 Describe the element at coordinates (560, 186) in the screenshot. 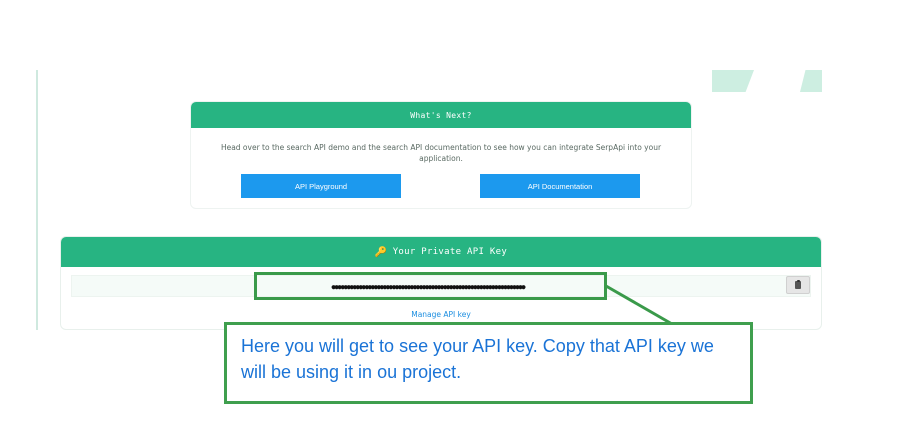

I see `api-documentation-button: API Documentation` at that location.